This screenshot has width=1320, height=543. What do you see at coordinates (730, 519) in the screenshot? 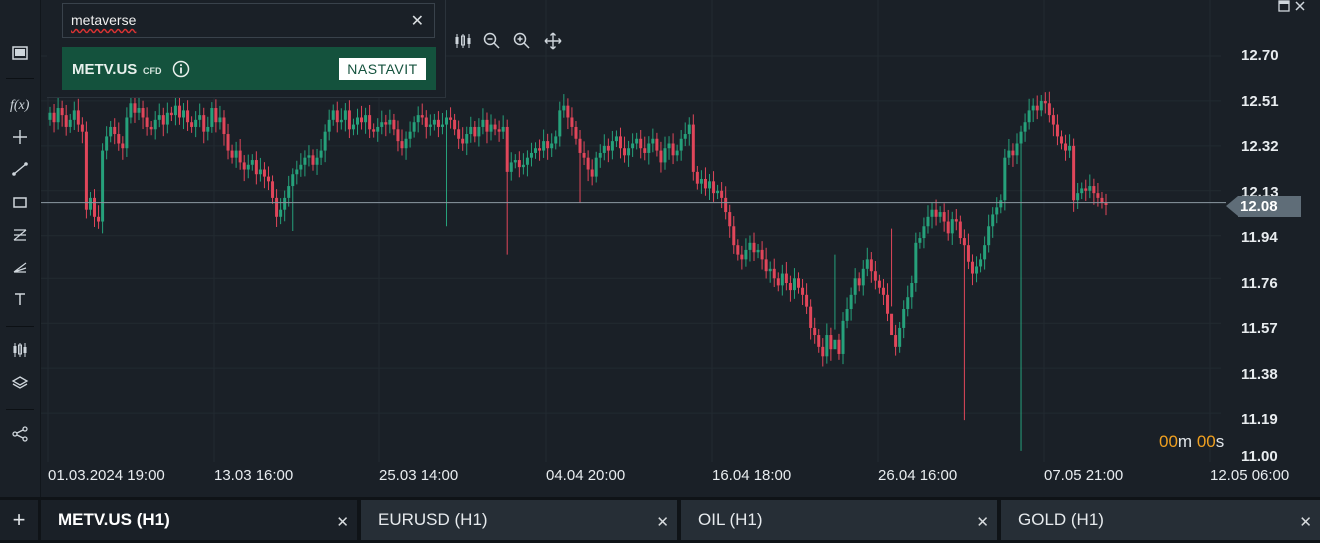
I see `tab-label: OIL (H1)` at bounding box center [730, 519].